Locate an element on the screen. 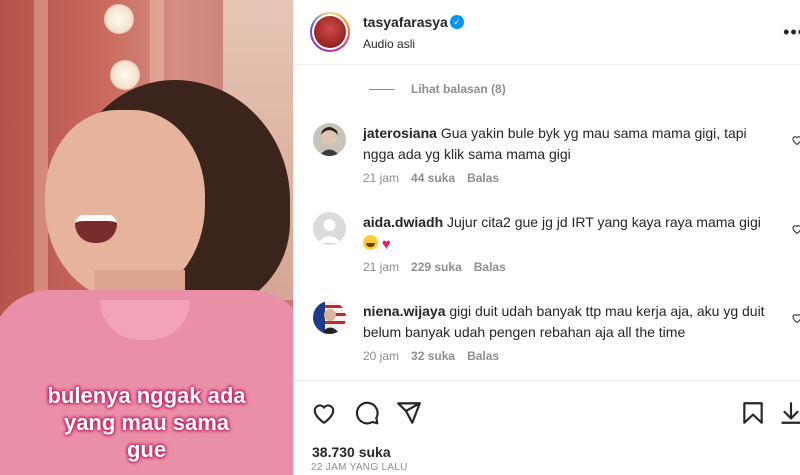 Image resolution: width=800 pixels, height=475 pixels. red-heart-emoji: ♥ is located at coordinates (386, 244).